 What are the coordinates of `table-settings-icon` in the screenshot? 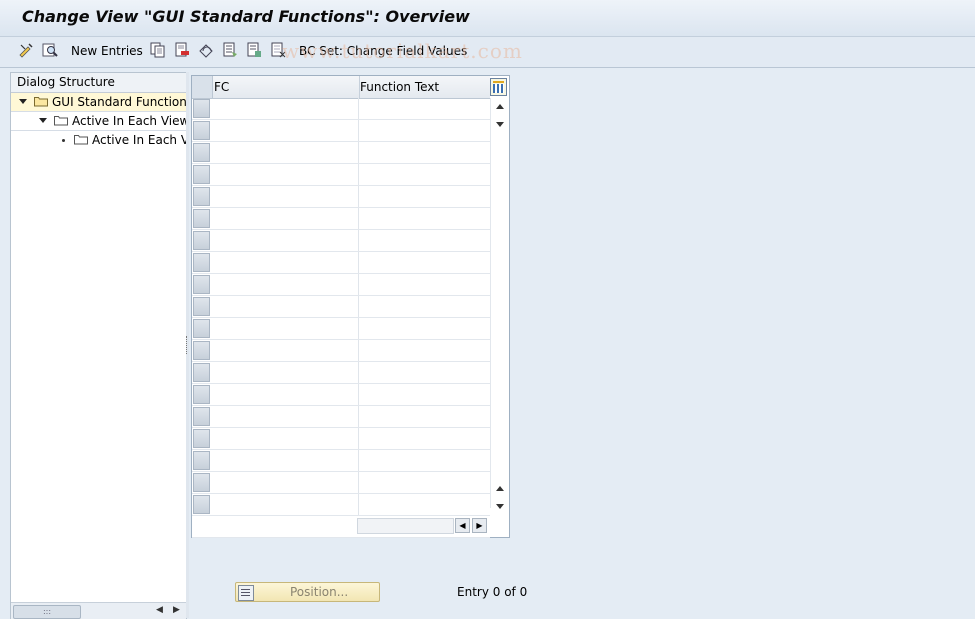 It's located at (498, 87).